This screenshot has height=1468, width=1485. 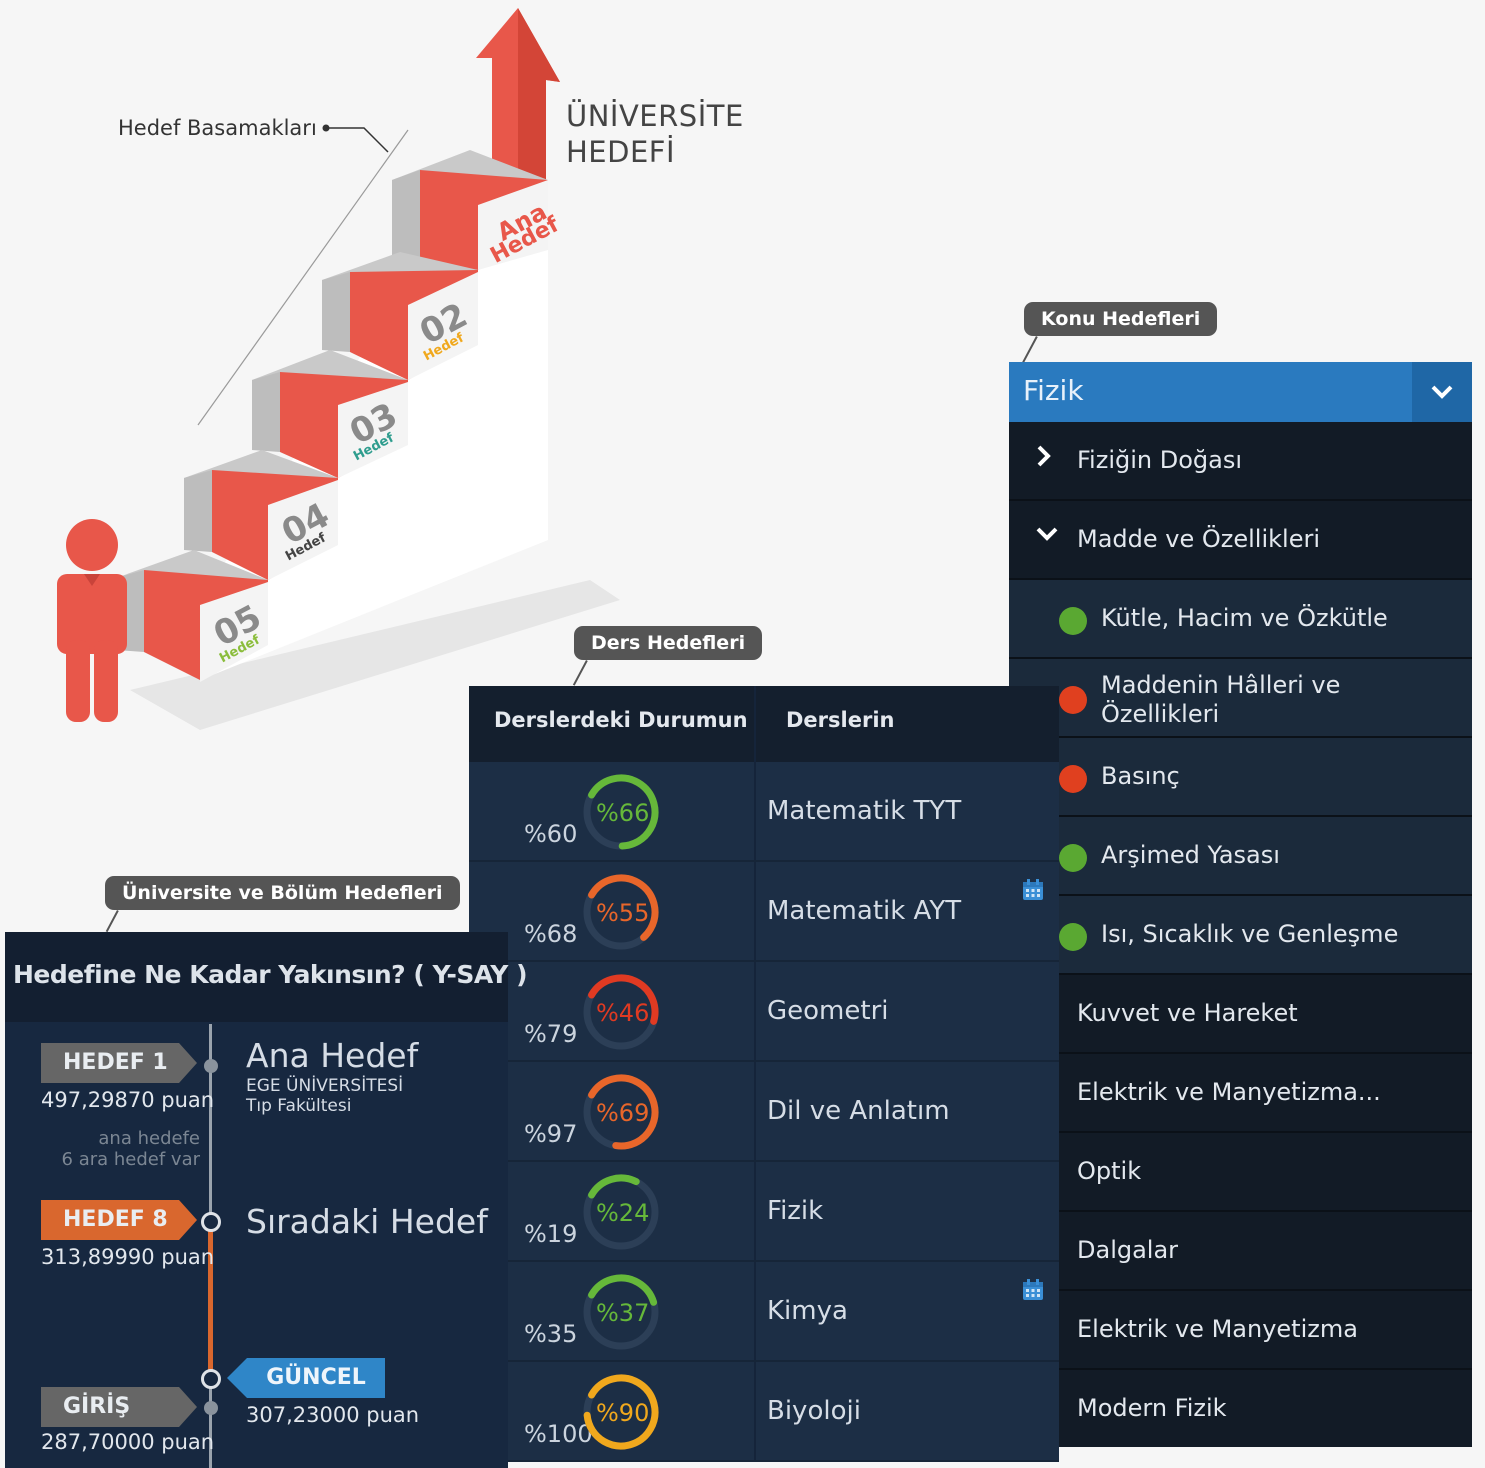 I want to click on topic-label: Kuvvet ve Hareket, so click(x=1187, y=1013).